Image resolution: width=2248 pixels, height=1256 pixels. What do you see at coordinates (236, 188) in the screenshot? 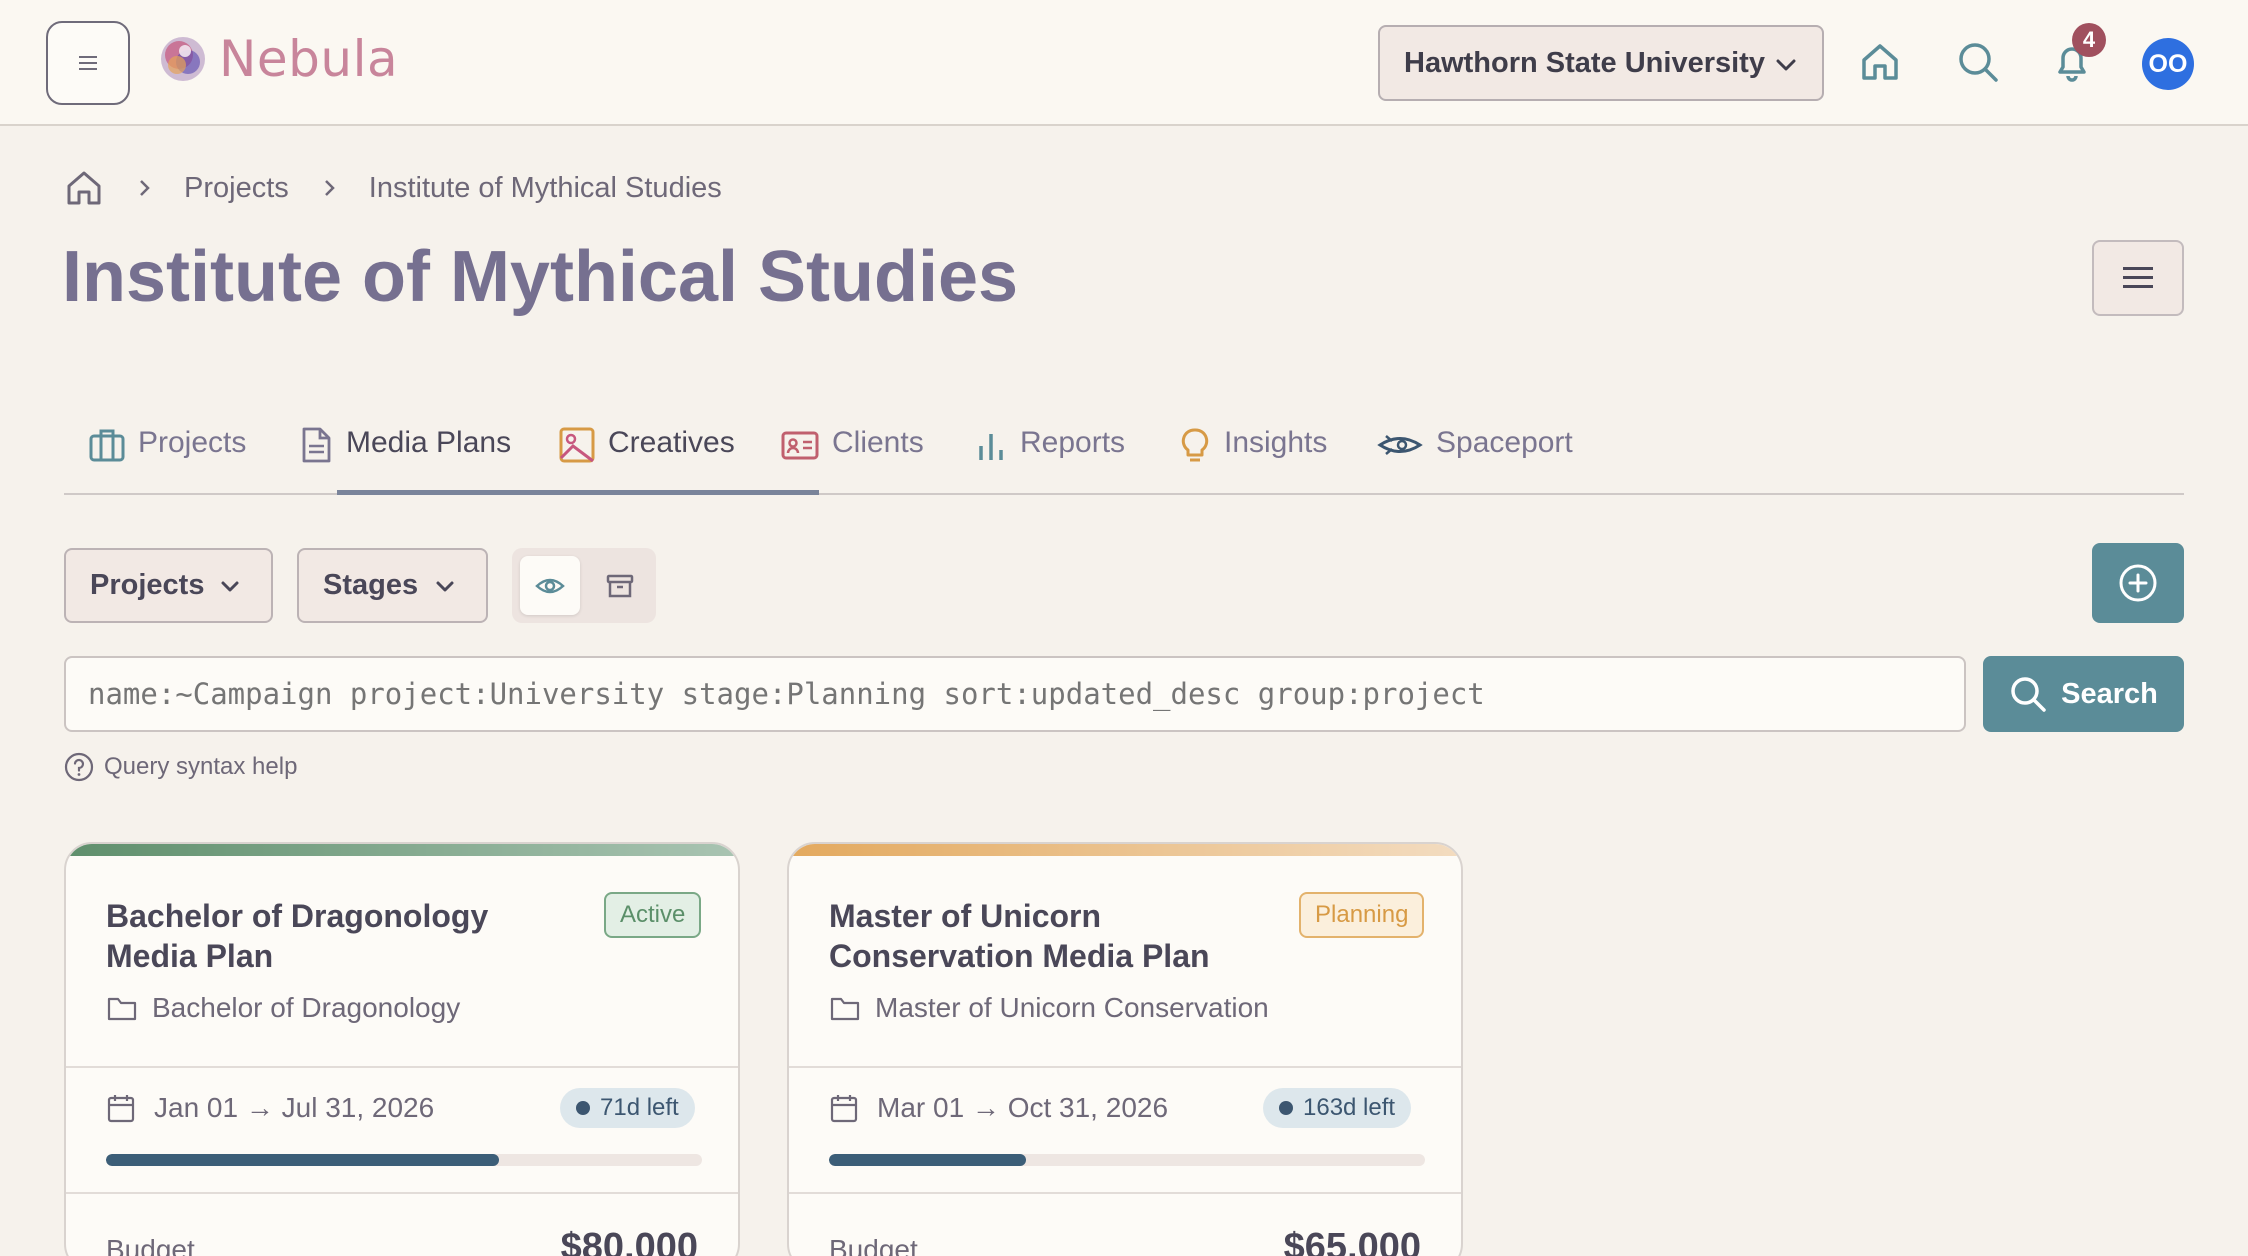
I see `breadcrumb-item-projects: Projects` at bounding box center [236, 188].